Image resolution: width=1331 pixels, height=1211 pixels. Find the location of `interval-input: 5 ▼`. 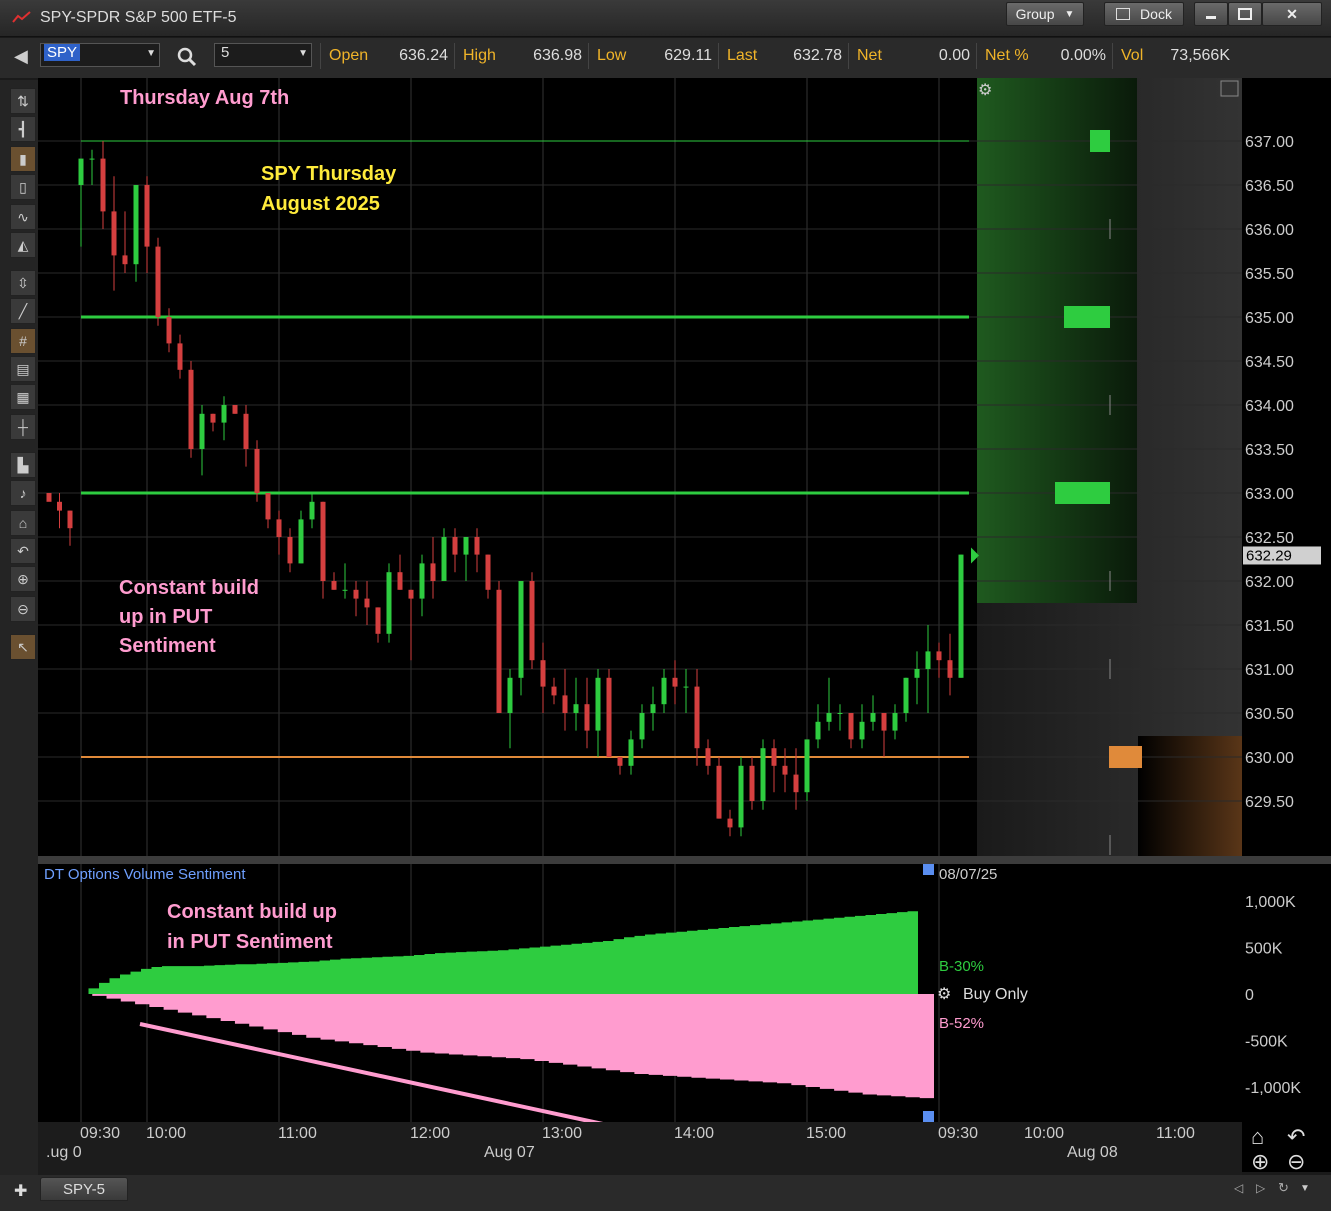

interval-input: 5 ▼ is located at coordinates (263, 55).